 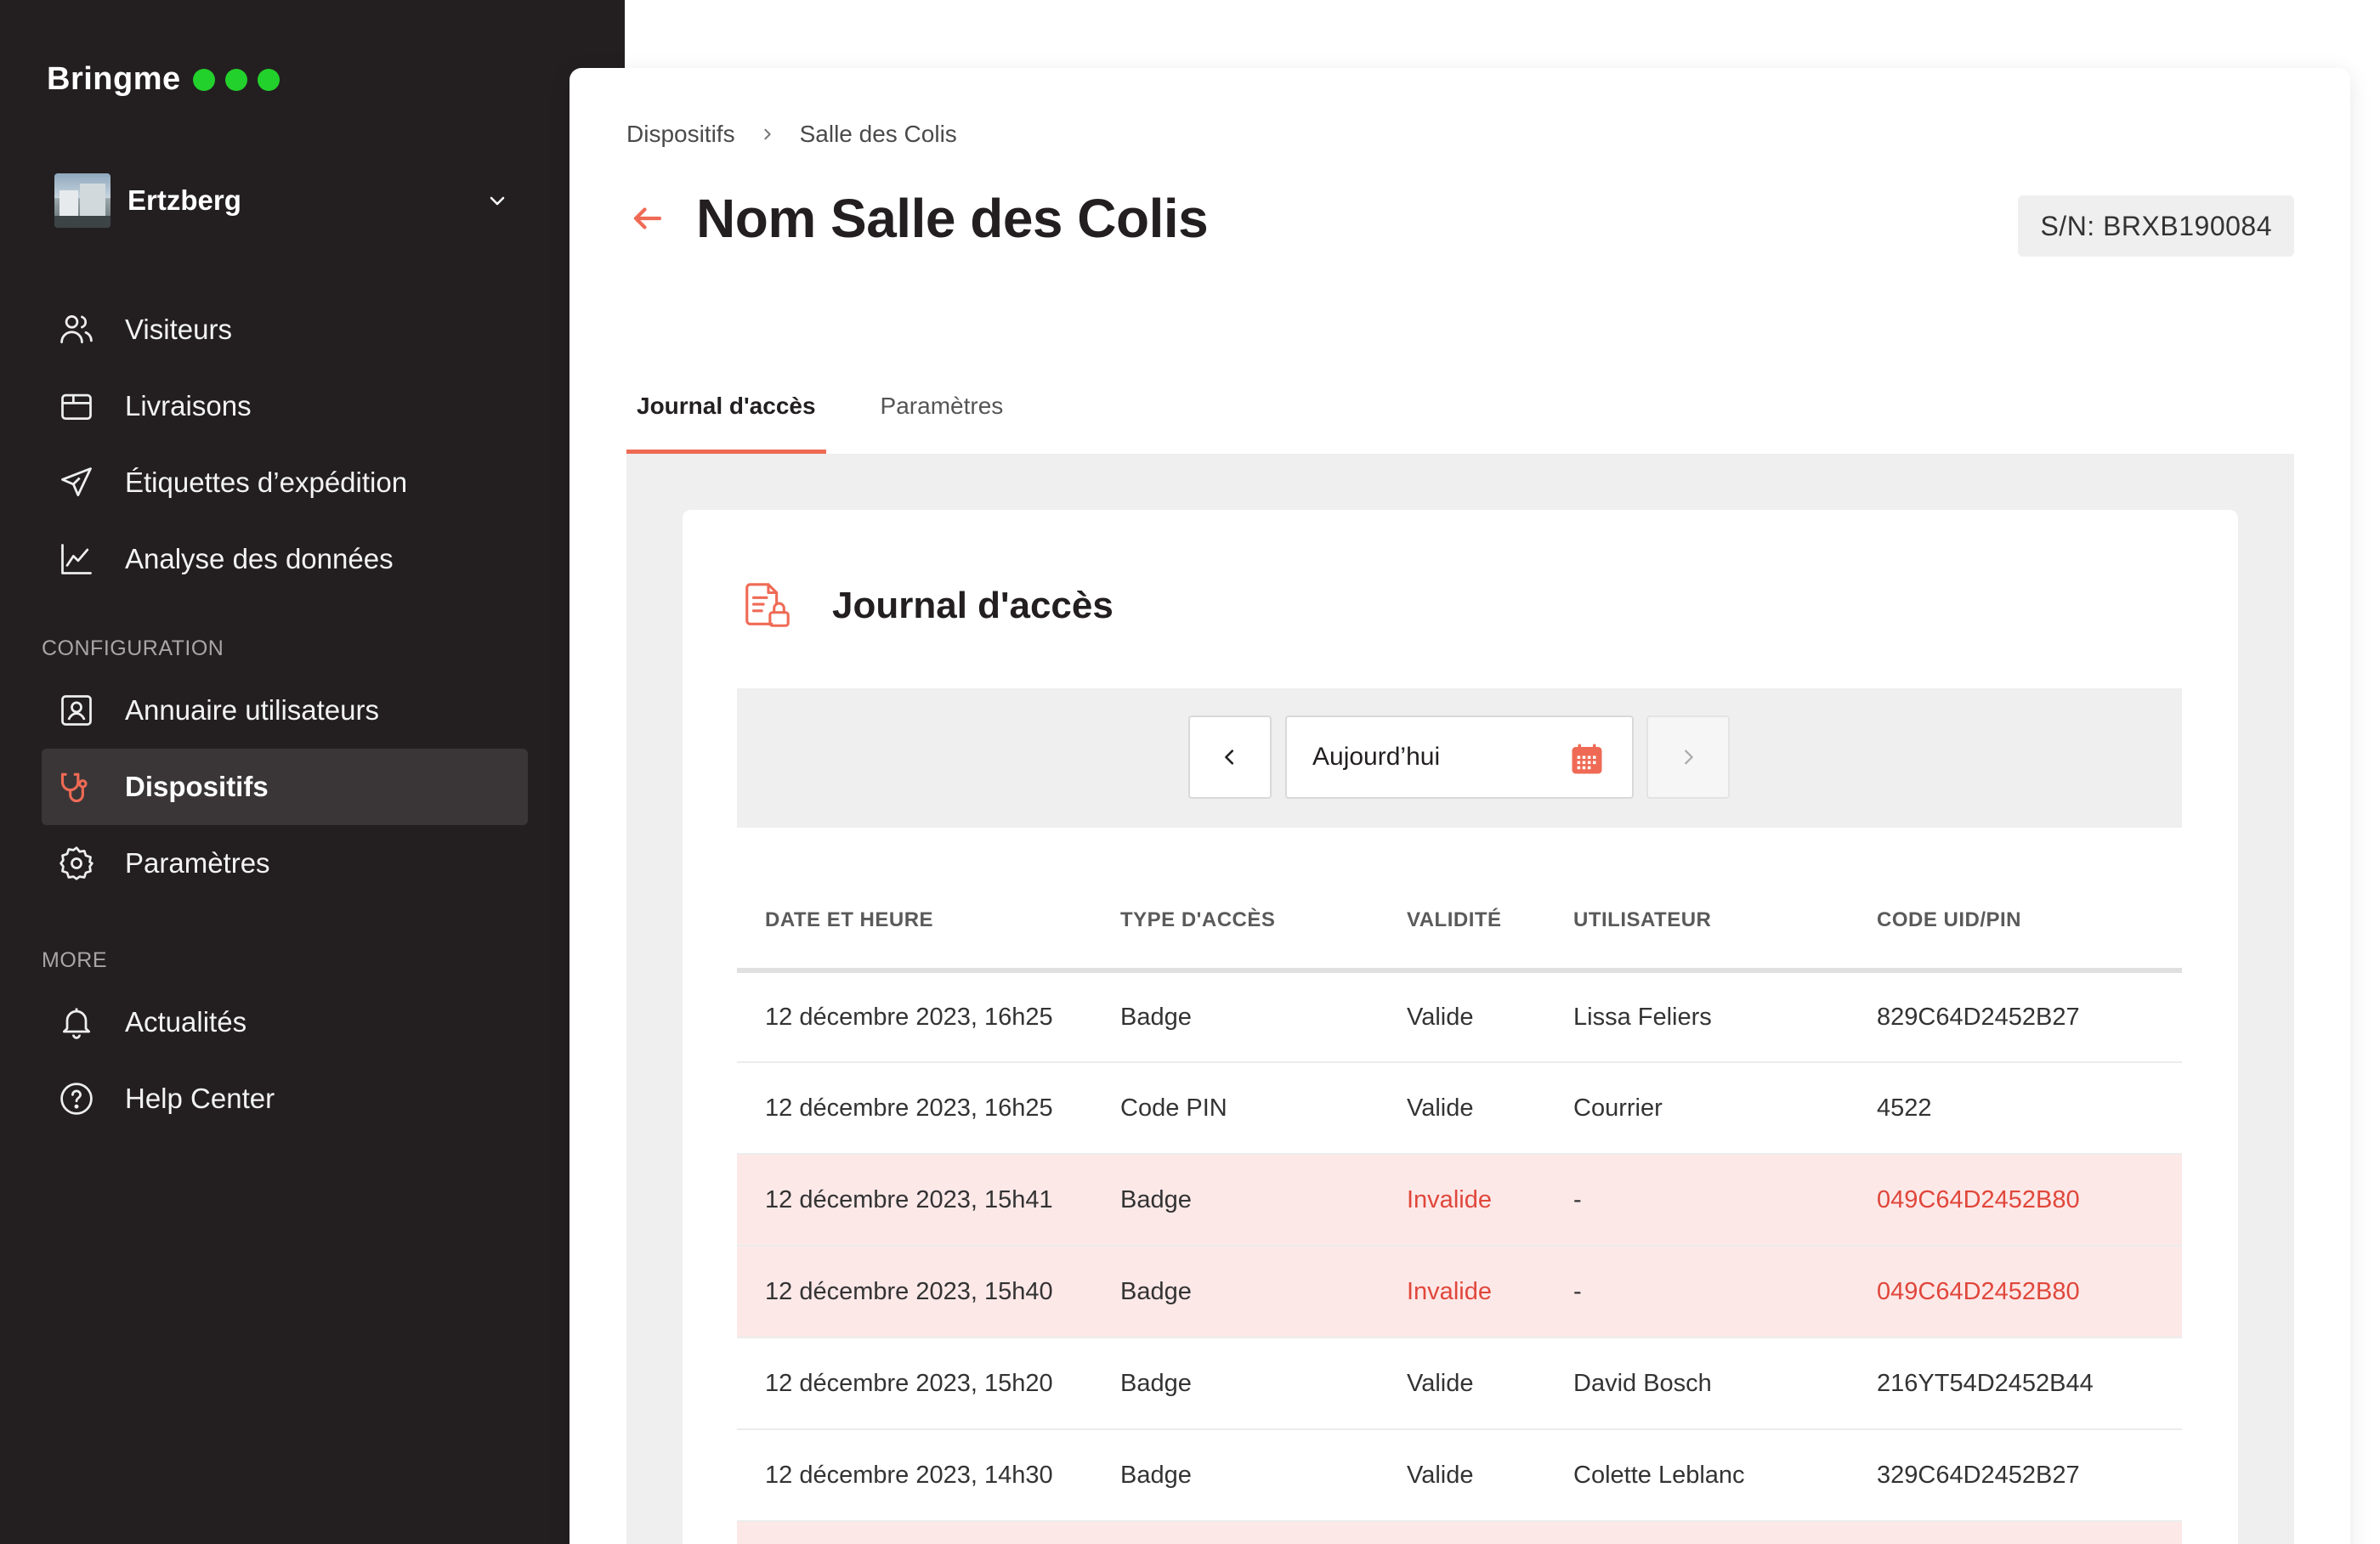 What do you see at coordinates (1697, 1108) in the screenshot?
I see `cell-user: Courrier` at bounding box center [1697, 1108].